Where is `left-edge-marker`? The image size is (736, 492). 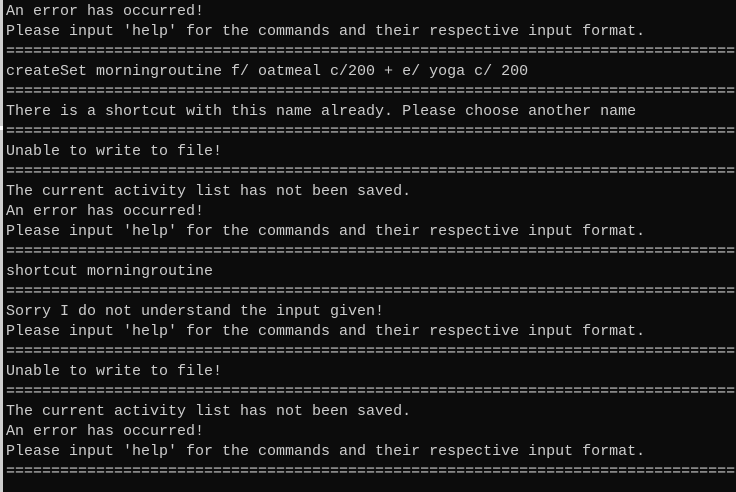 left-edge-marker is located at coordinates (1, 128).